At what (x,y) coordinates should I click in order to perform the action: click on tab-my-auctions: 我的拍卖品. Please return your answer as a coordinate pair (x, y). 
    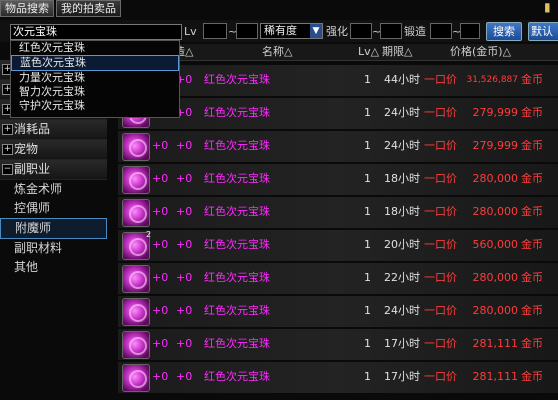
    Looking at the image, I should click on (88, 8).